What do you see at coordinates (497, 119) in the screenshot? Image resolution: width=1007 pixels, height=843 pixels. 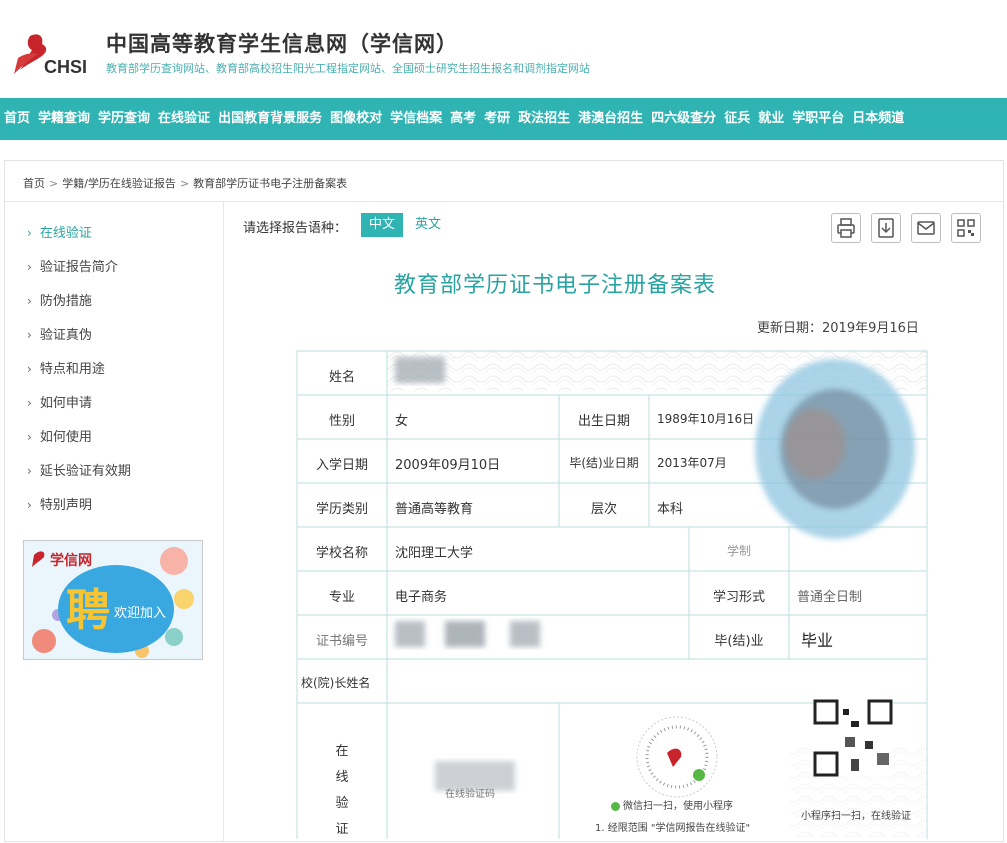 I see `nav-item-kaoyan: 考研` at bounding box center [497, 119].